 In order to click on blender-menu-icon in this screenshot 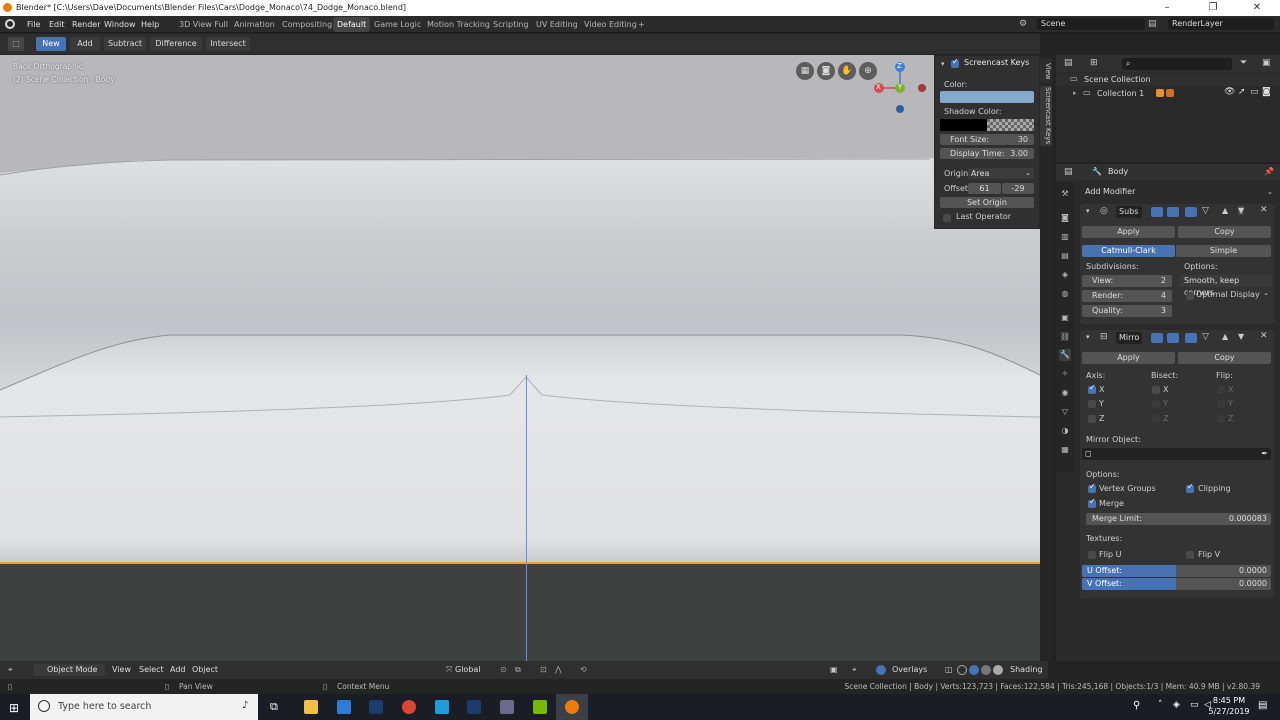, I will do `click(10, 24)`.